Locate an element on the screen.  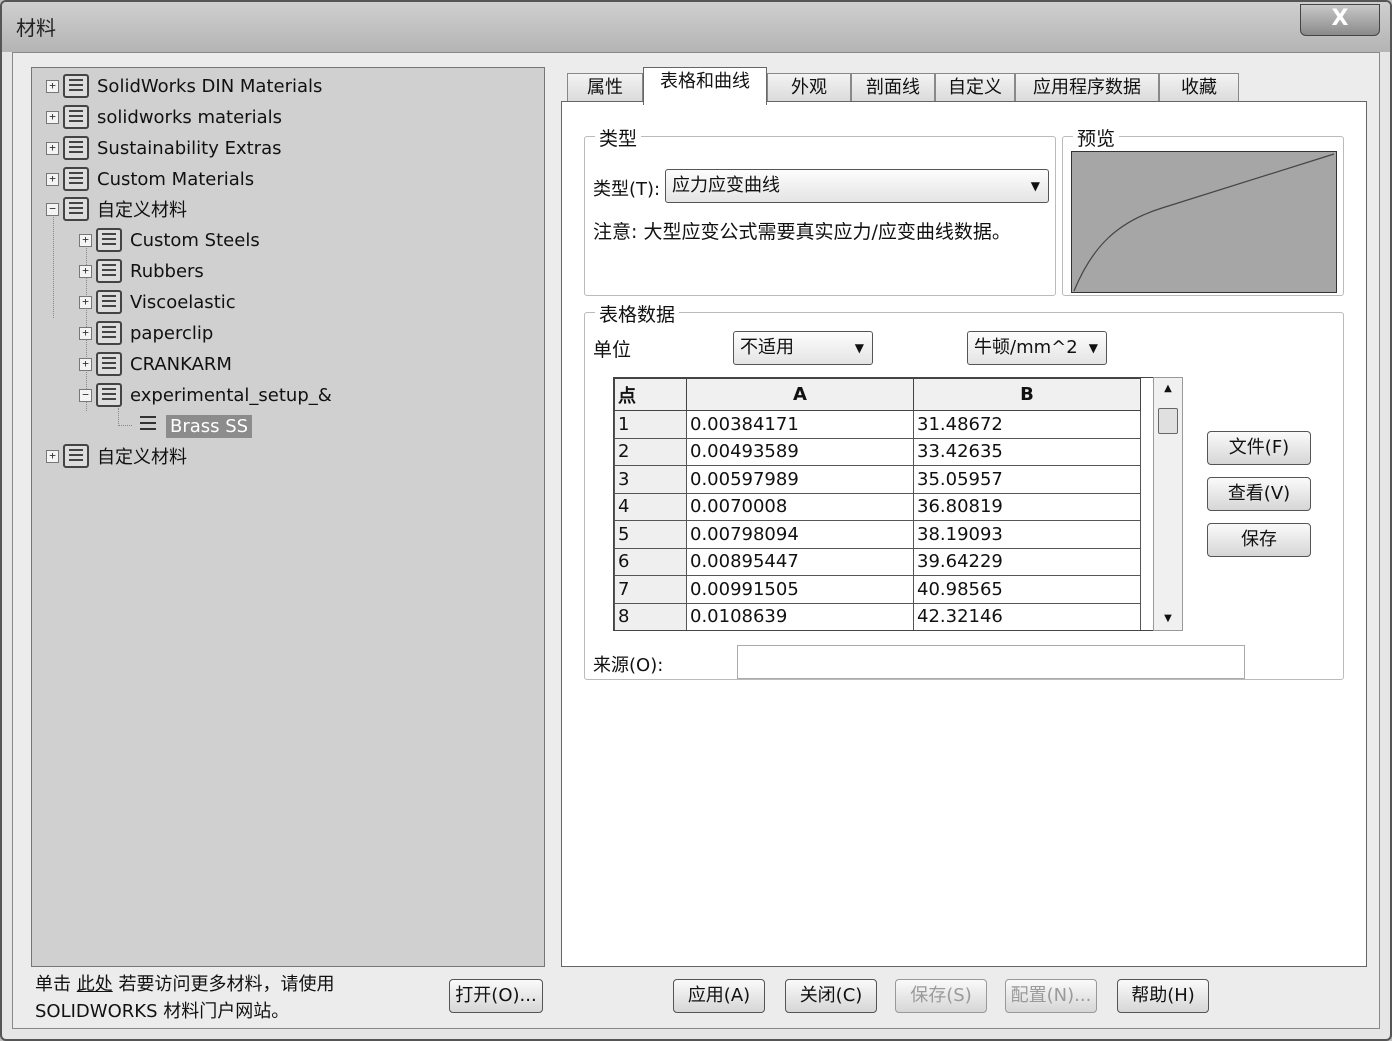
row-index: 5 is located at coordinates (650, 534).